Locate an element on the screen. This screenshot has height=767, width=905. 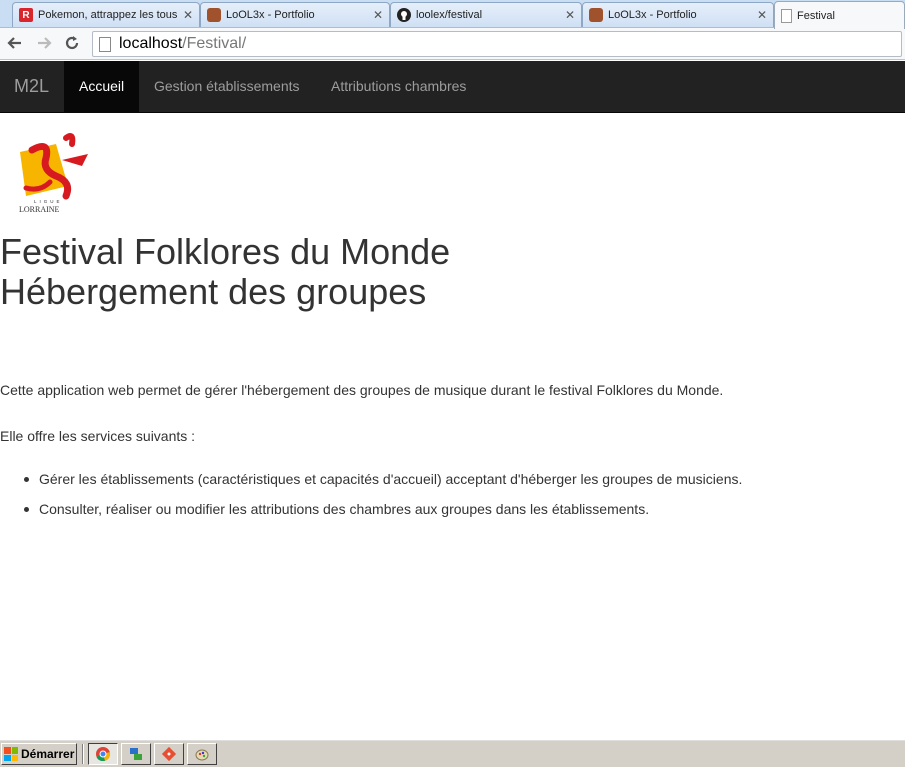
address-bar: localhost/Festival/ is located at coordinates (497, 44).